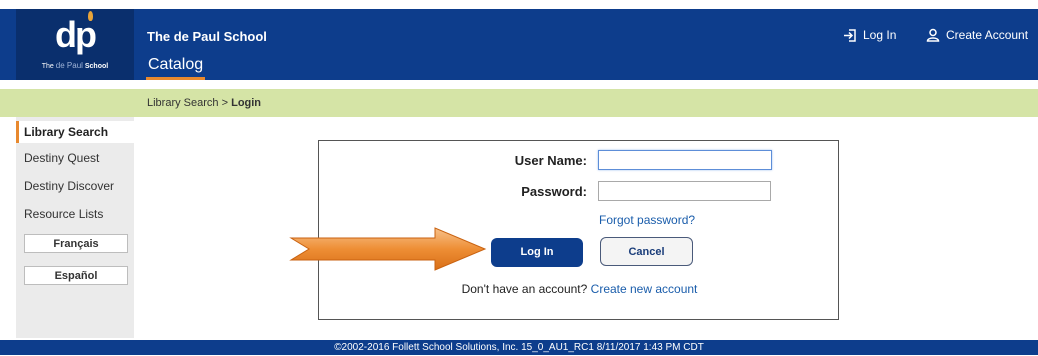 This screenshot has width=1038, height=356. Describe the element at coordinates (646, 251) in the screenshot. I see `cancel-button: Cancel` at that location.